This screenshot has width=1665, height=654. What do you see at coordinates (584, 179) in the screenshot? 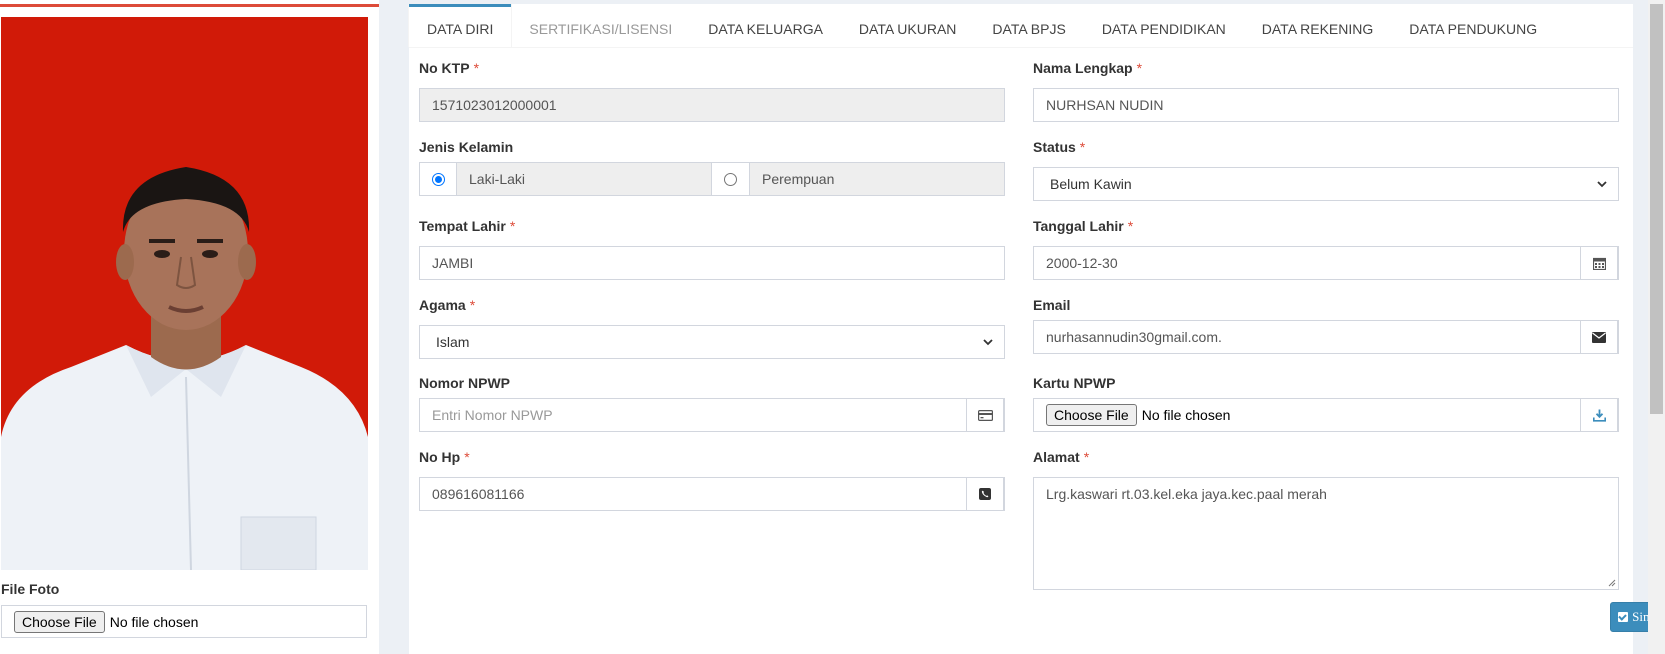
I see `radio-laki-laki-label: Laki-Laki` at bounding box center [584, 179].